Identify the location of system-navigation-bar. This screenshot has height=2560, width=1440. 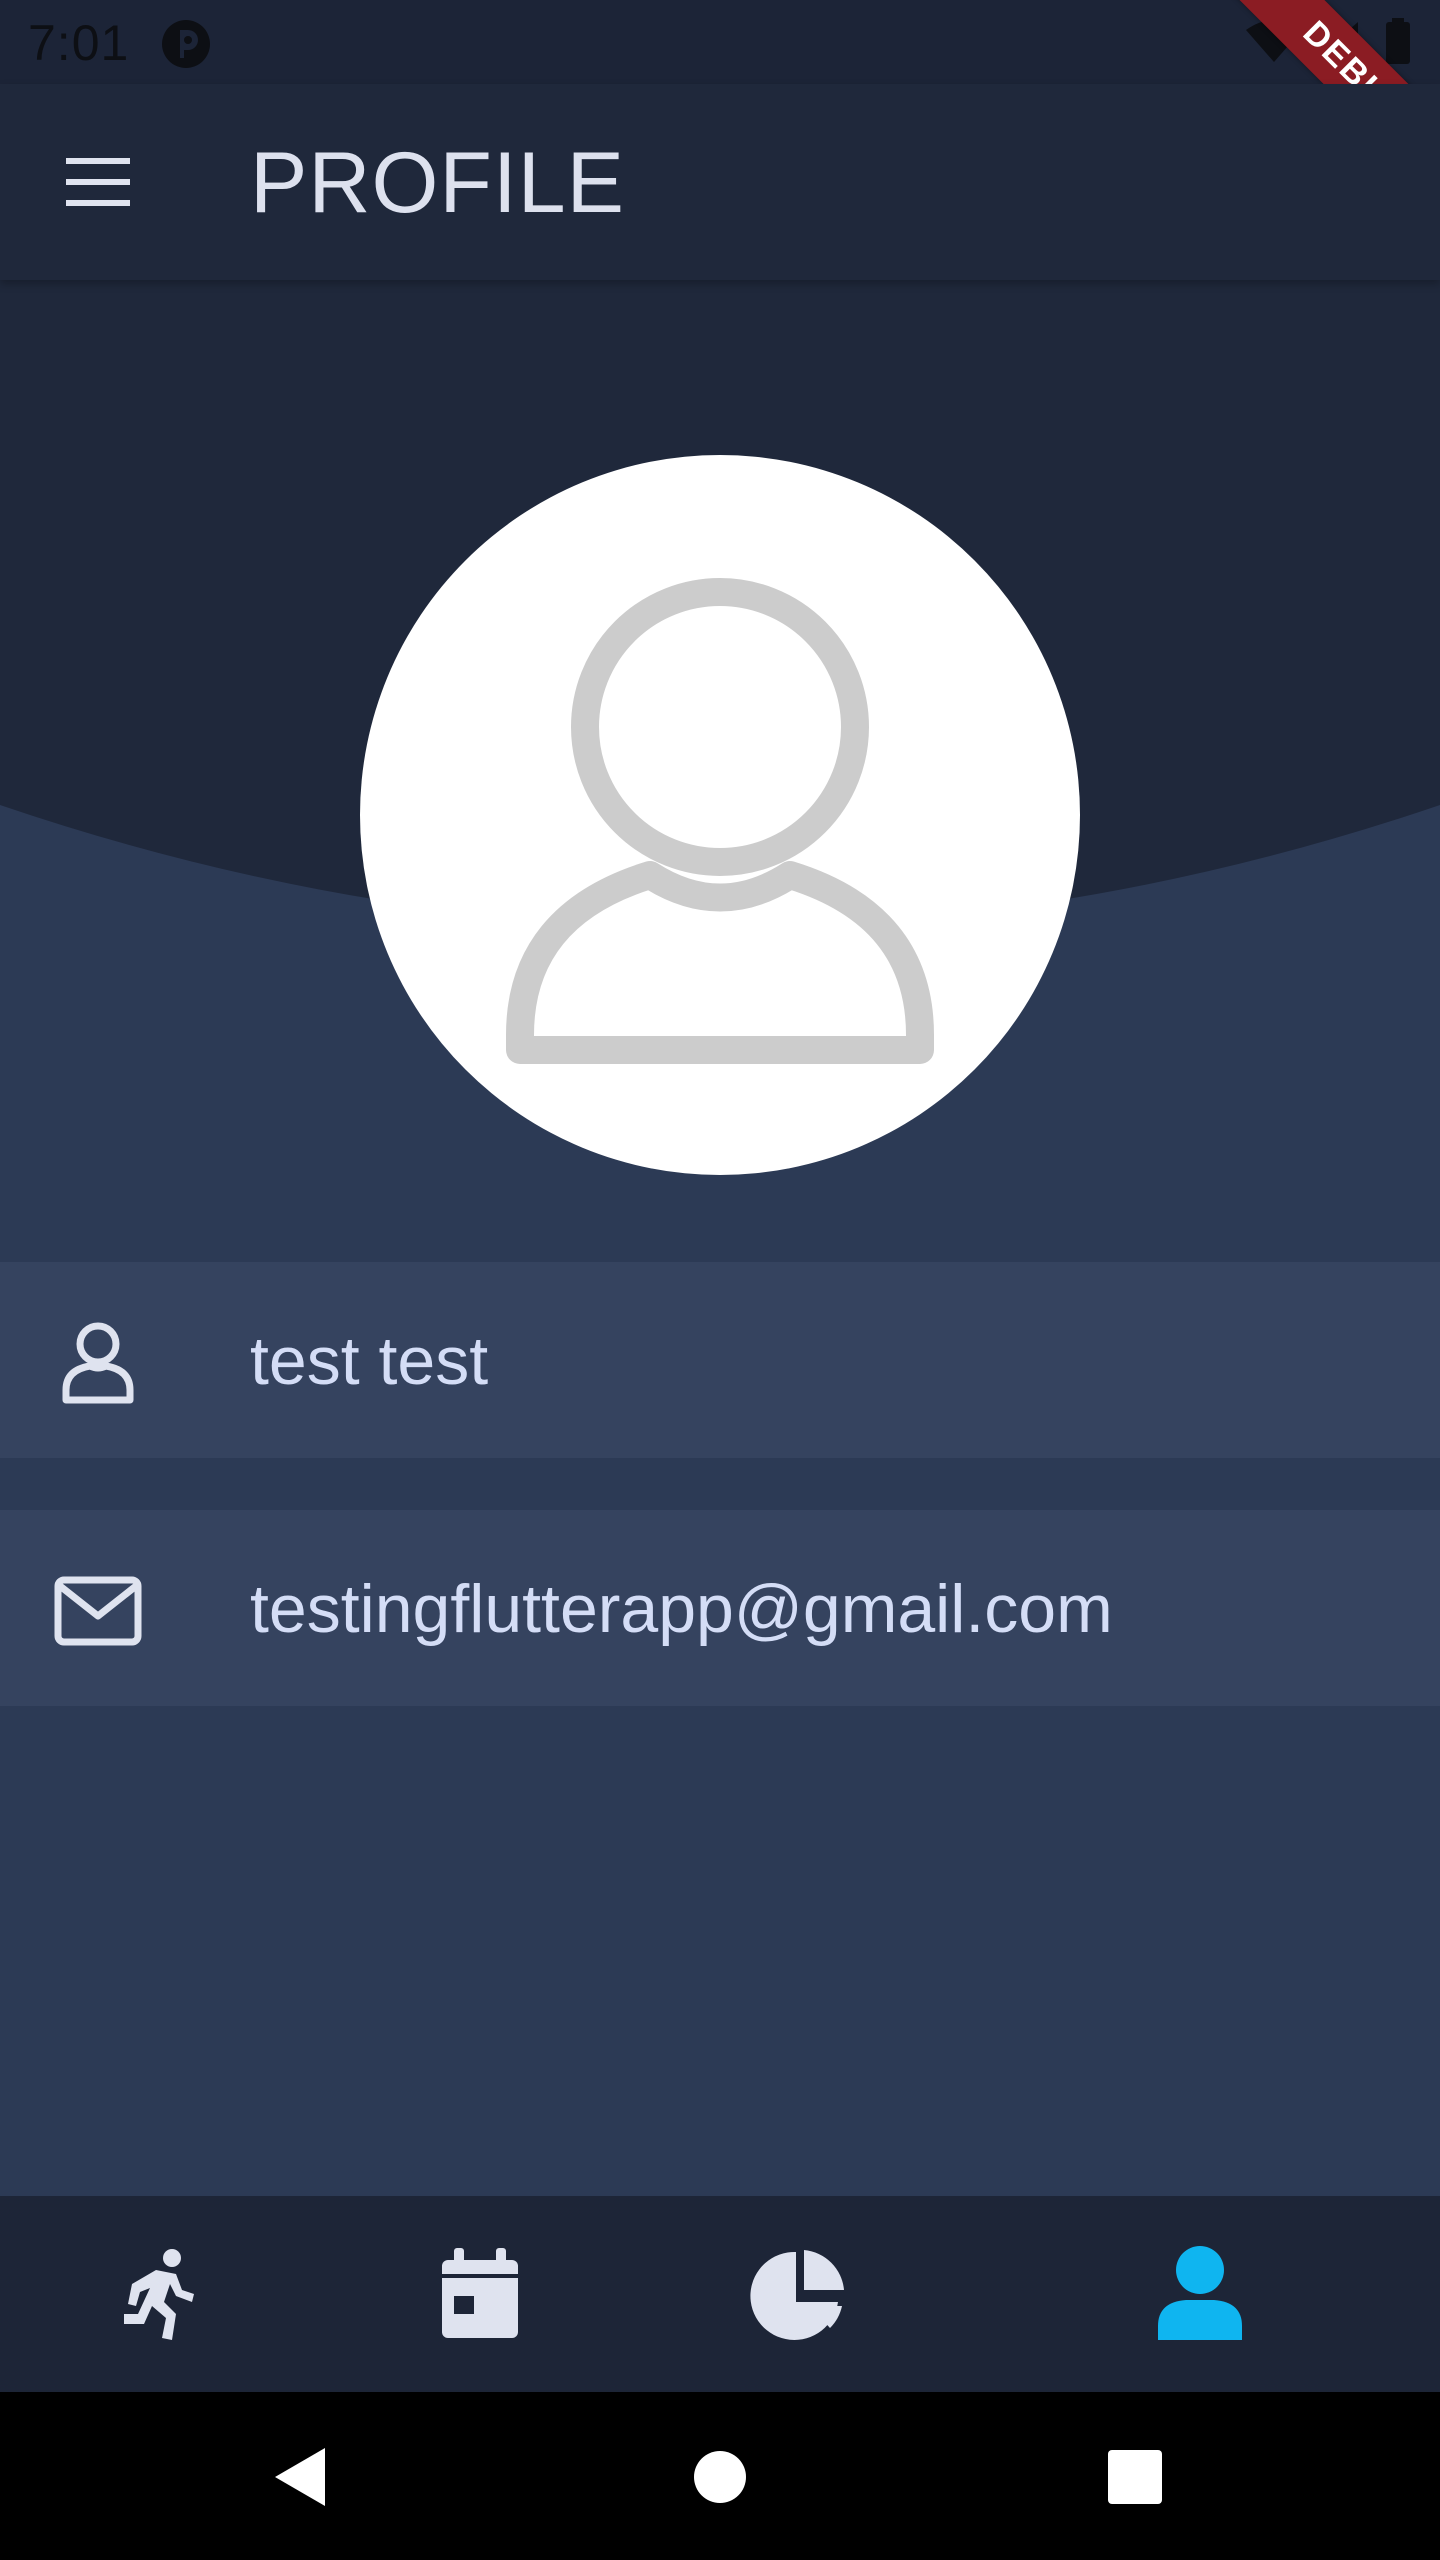
(720, 2476).